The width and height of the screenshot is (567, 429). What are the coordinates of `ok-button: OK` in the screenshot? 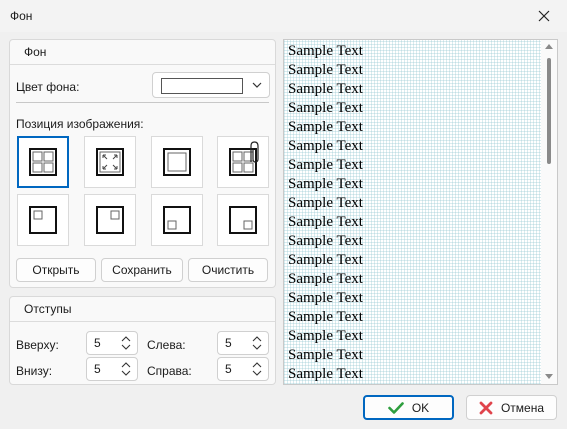 It's located at (408, 407).